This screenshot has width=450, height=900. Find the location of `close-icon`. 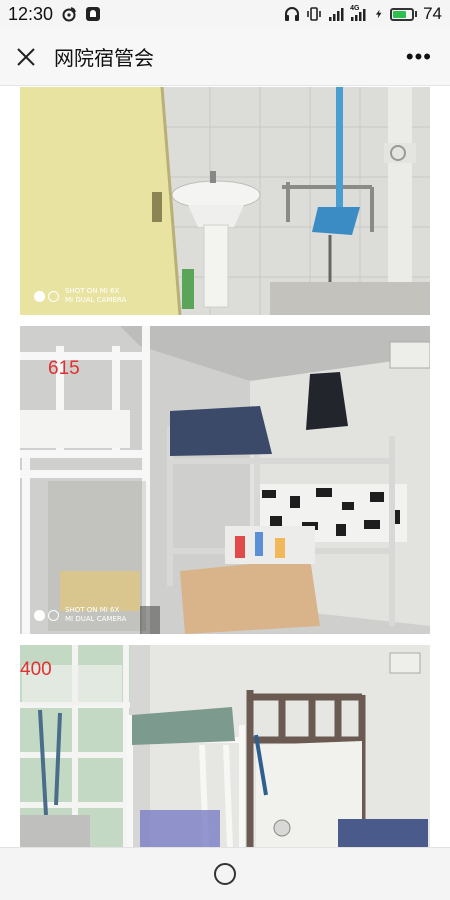

close-icon is located at coordinates (26, 56).